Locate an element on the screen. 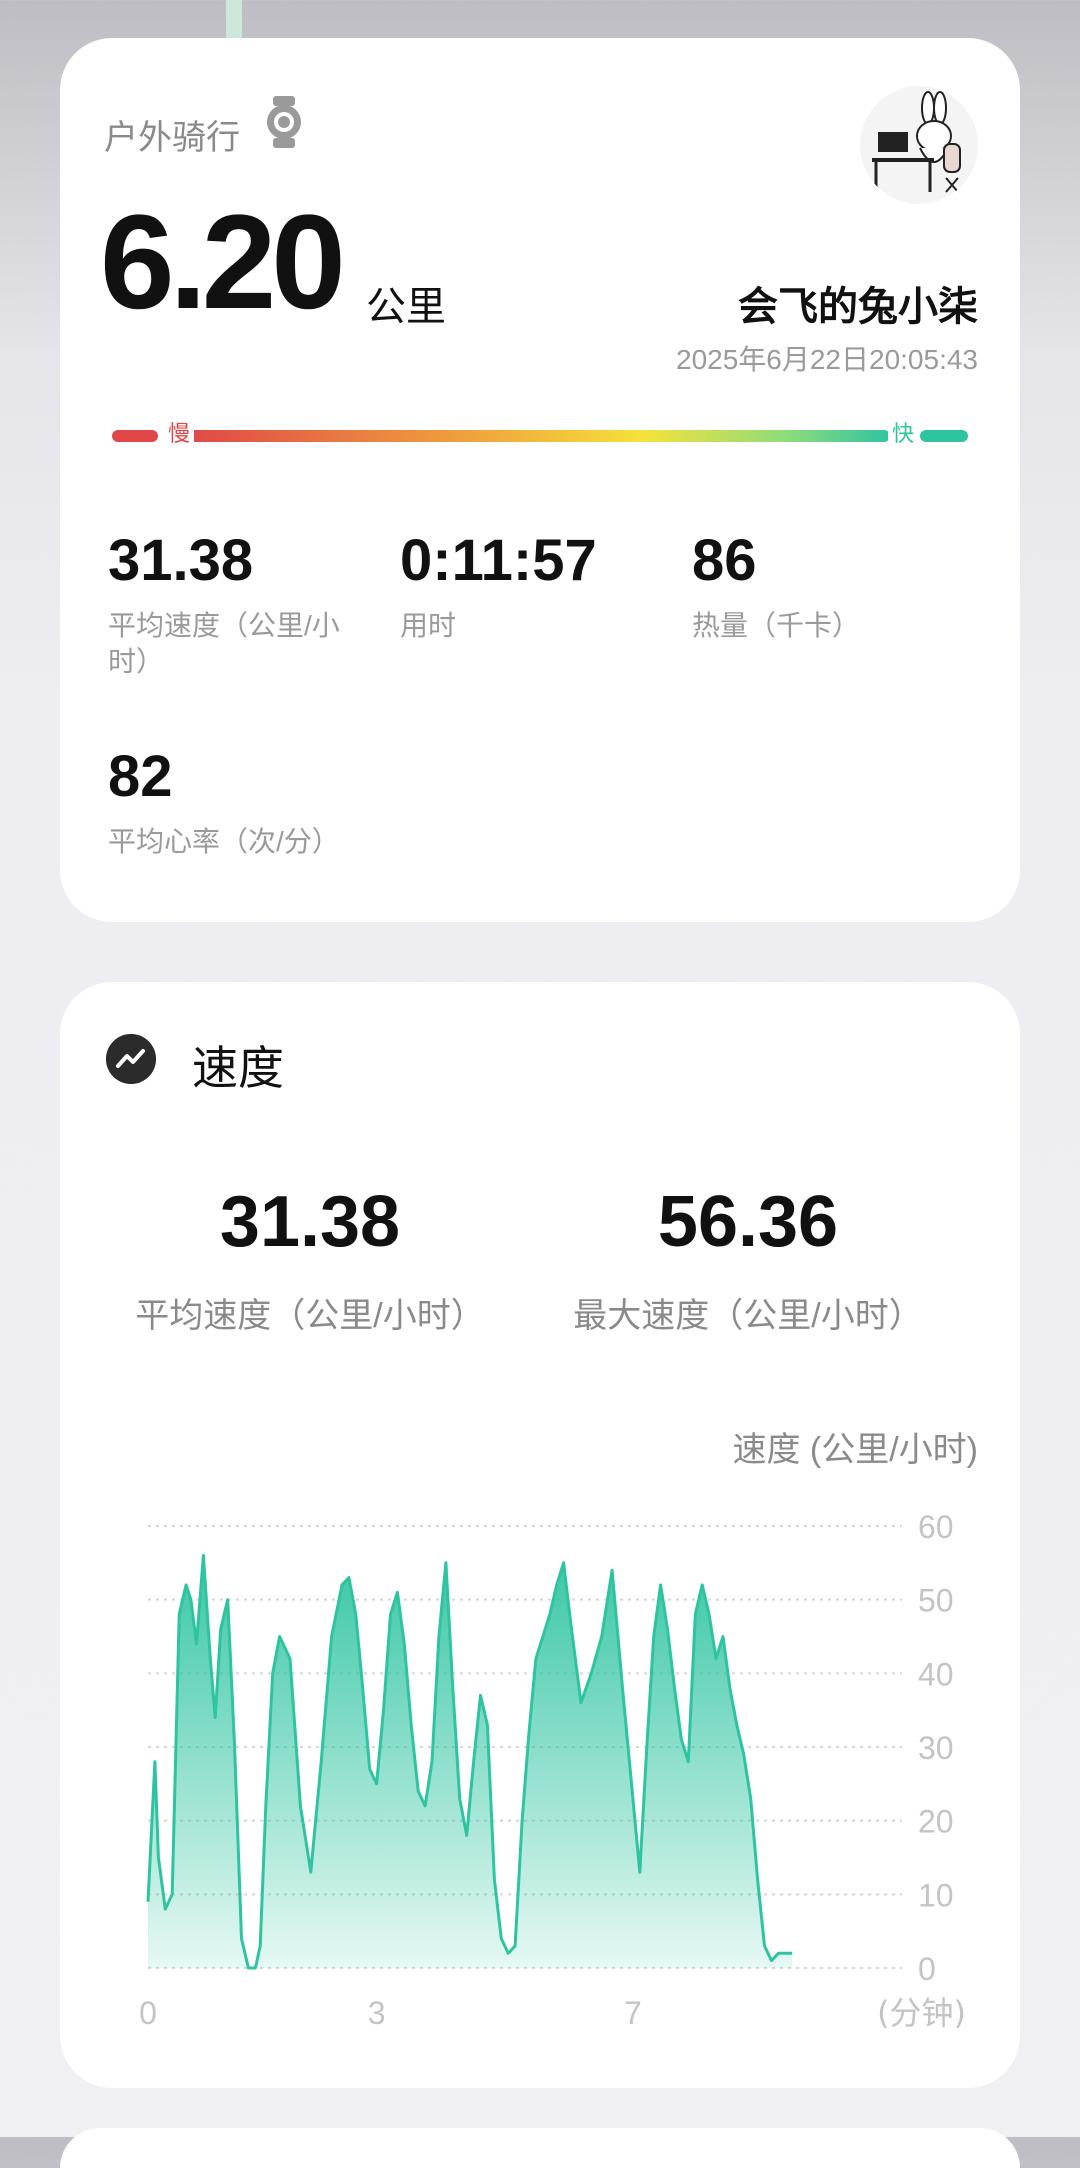  pace-gradient-bar is located at coordinates (540, 436).